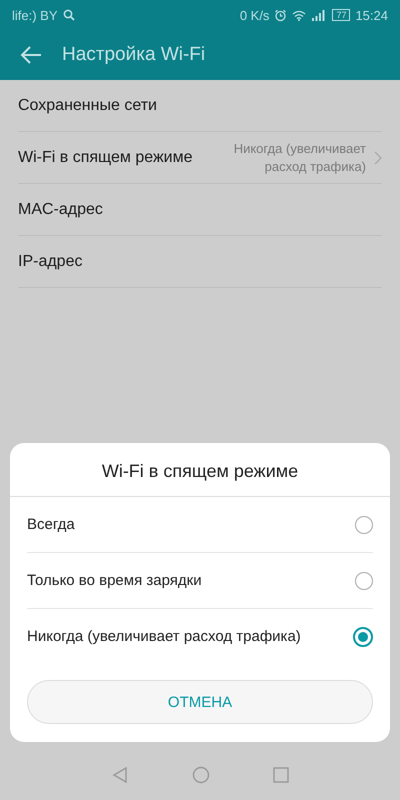 The width and height of the screenshot is (400, 800). What do you see at coordinates (200, 210) in the screenshot?
I see `settings-item: MAC-адрес` at bounding box center [200, 210].